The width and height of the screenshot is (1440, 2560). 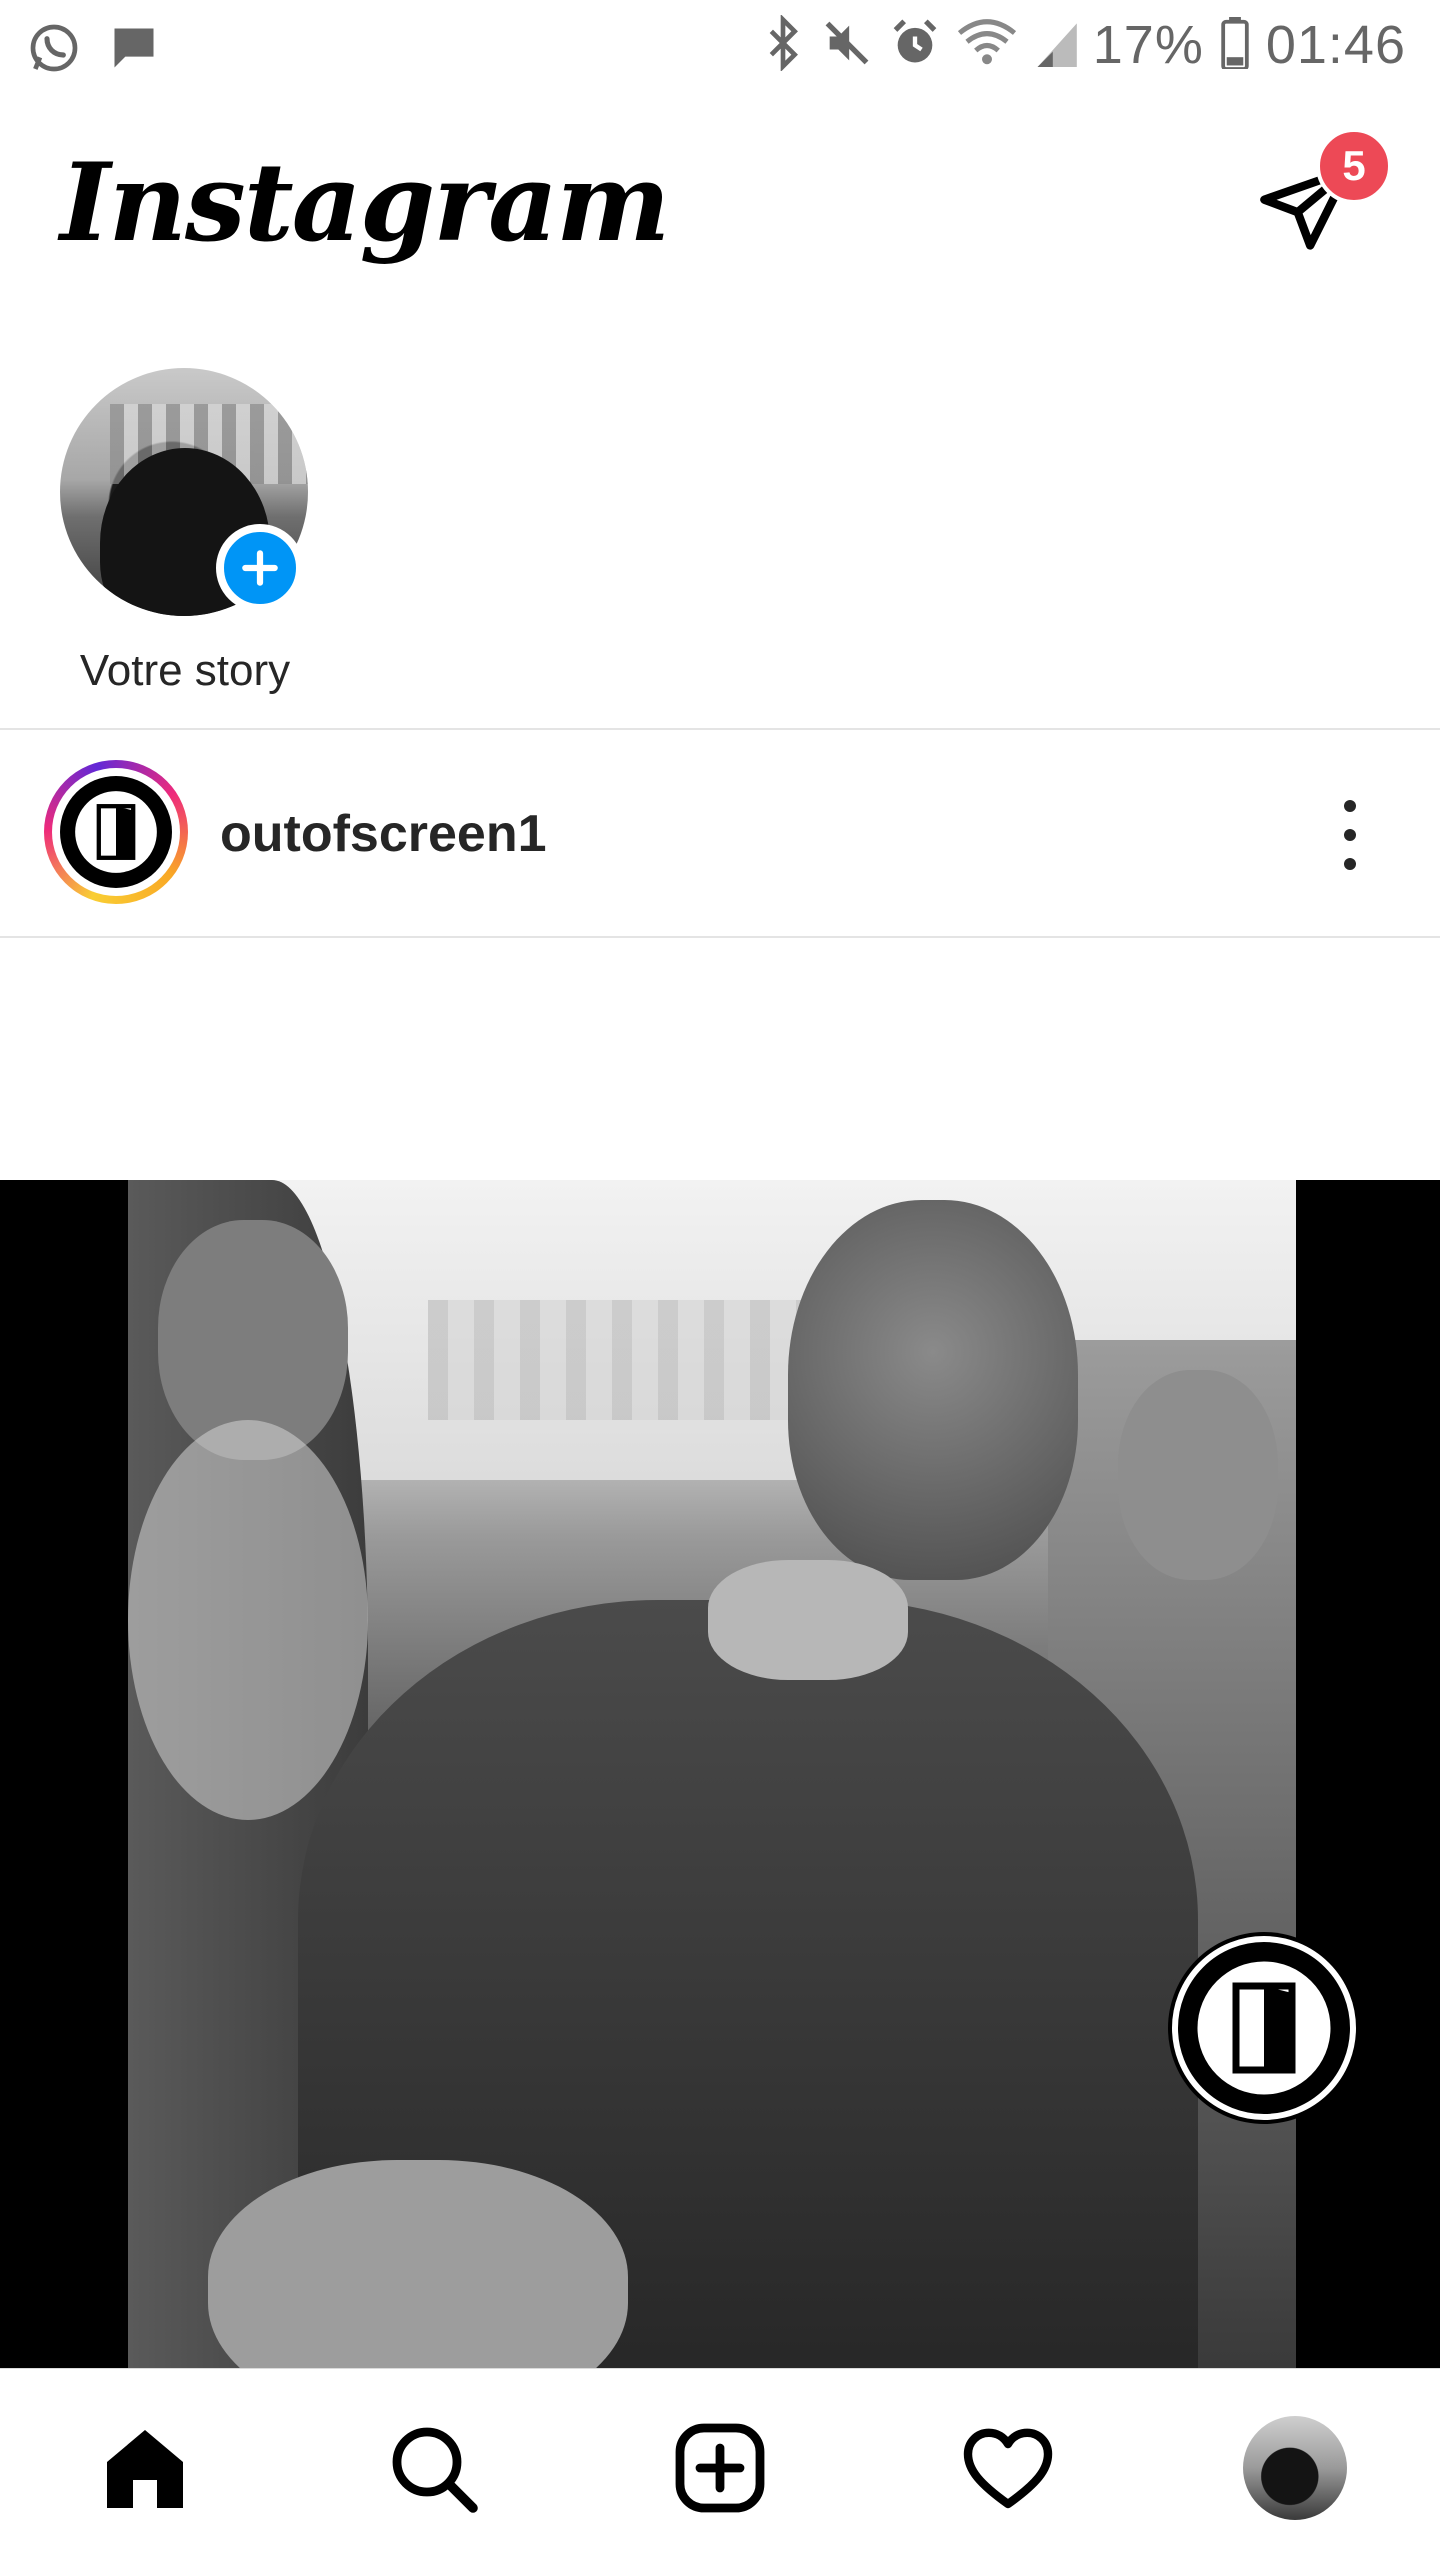 I want to click on bottom-navigation, so click(x=720, y=2464).